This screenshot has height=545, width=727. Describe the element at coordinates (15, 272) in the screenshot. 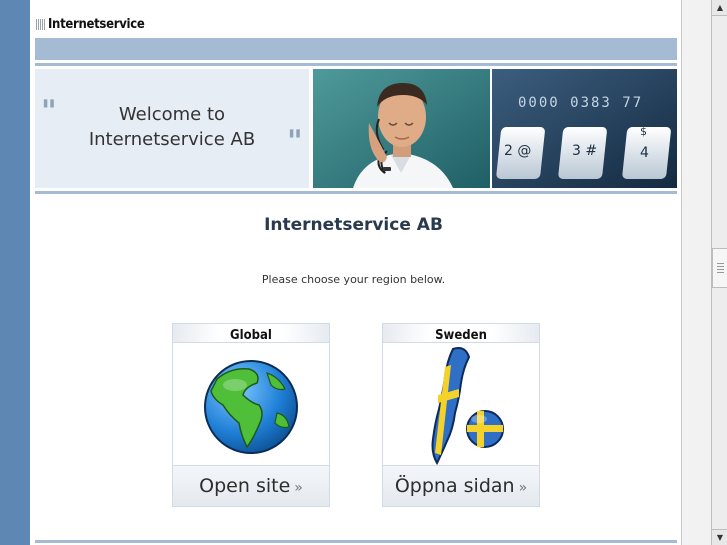

I see `left-side-bar` at that location.